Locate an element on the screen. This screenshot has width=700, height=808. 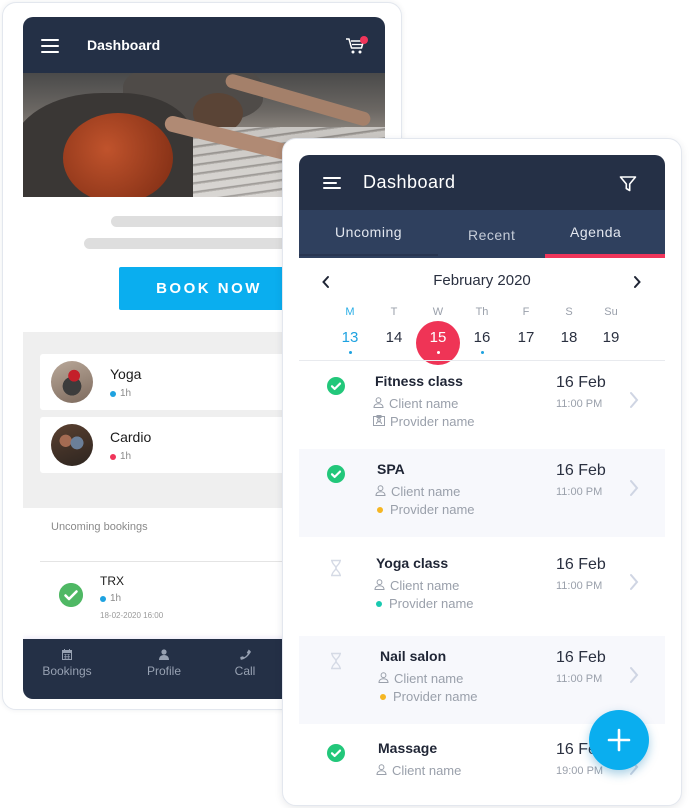
book-now-button: BOOK NOW is located at coordinates (209, 288).